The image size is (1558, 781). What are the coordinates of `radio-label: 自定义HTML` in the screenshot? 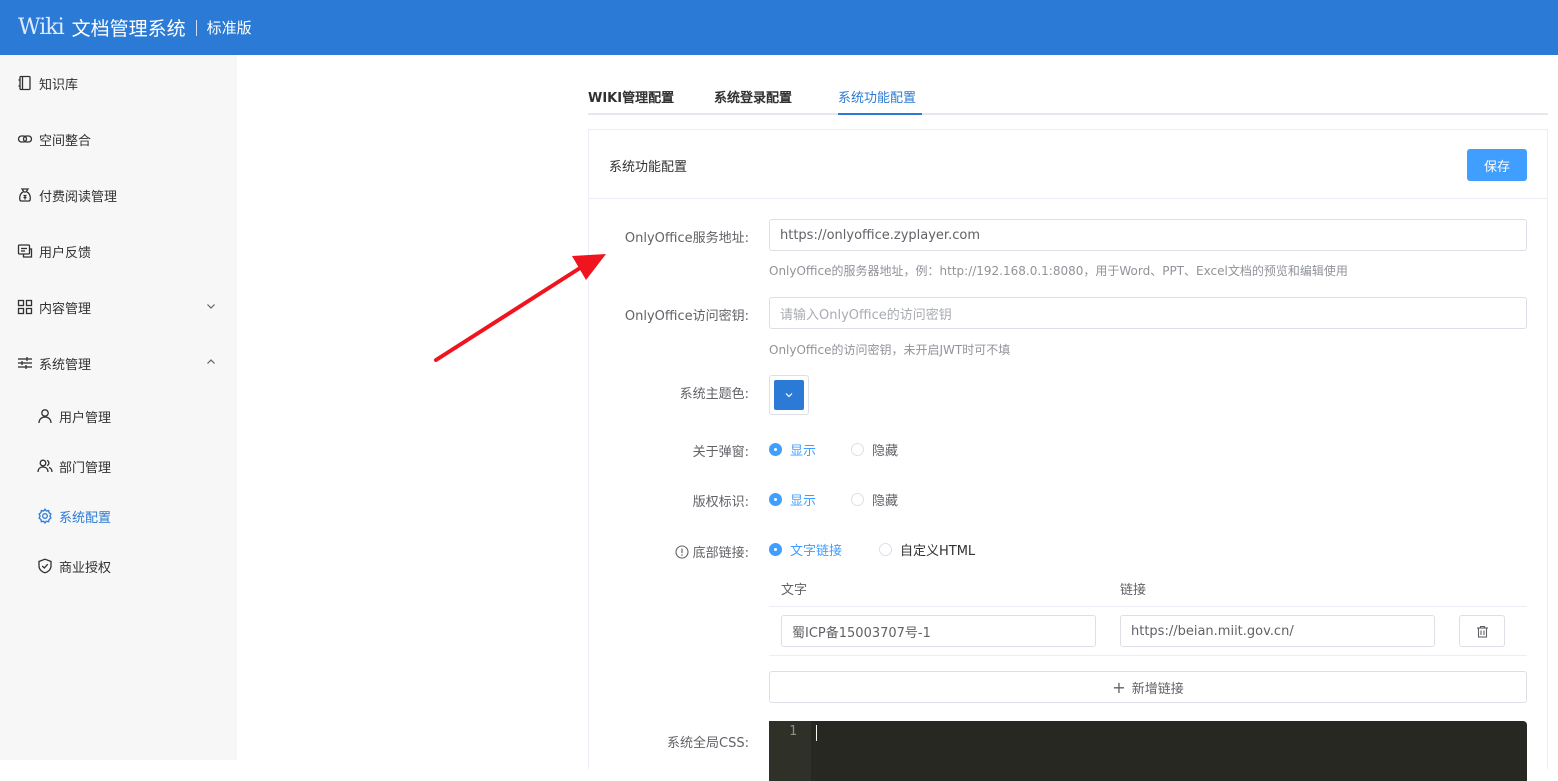 It's located at (938, 551).